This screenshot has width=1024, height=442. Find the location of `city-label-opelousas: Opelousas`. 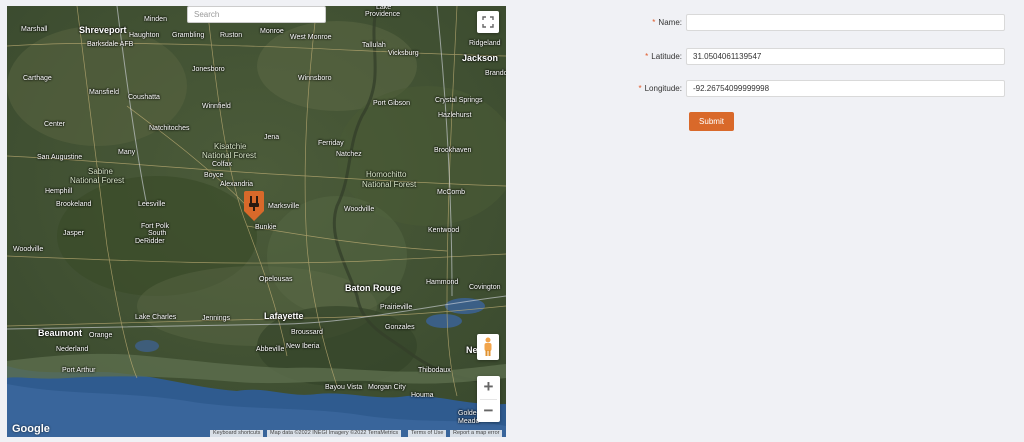

city-label-opelousas: Opelousas is located at coordinates (276, 279).